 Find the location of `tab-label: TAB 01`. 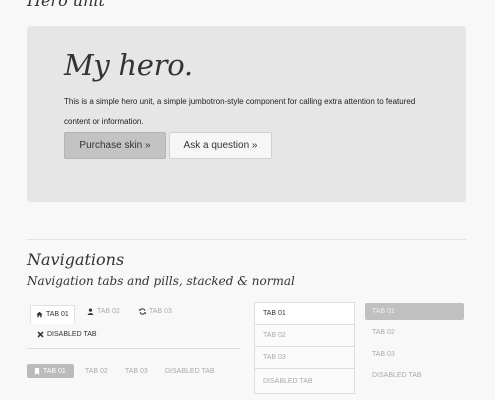

tab-label: TAB 01 is located at coordinates (57, 314).